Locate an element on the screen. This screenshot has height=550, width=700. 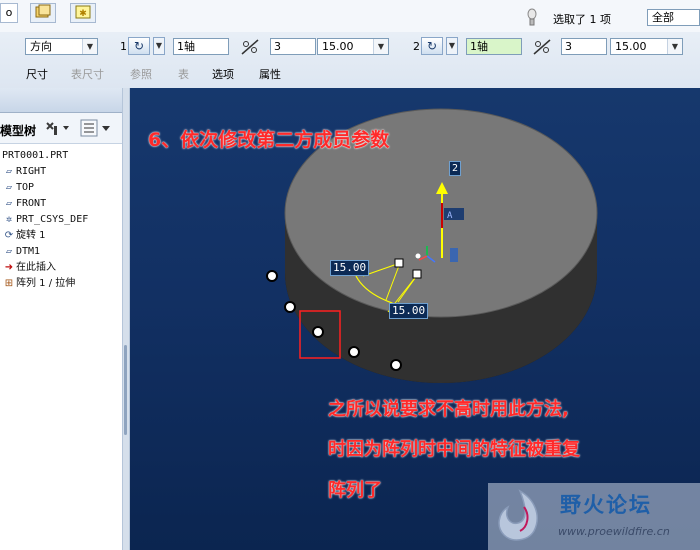
tree-item-label: PRT0001.PRT is located at coordinates (35, 155).